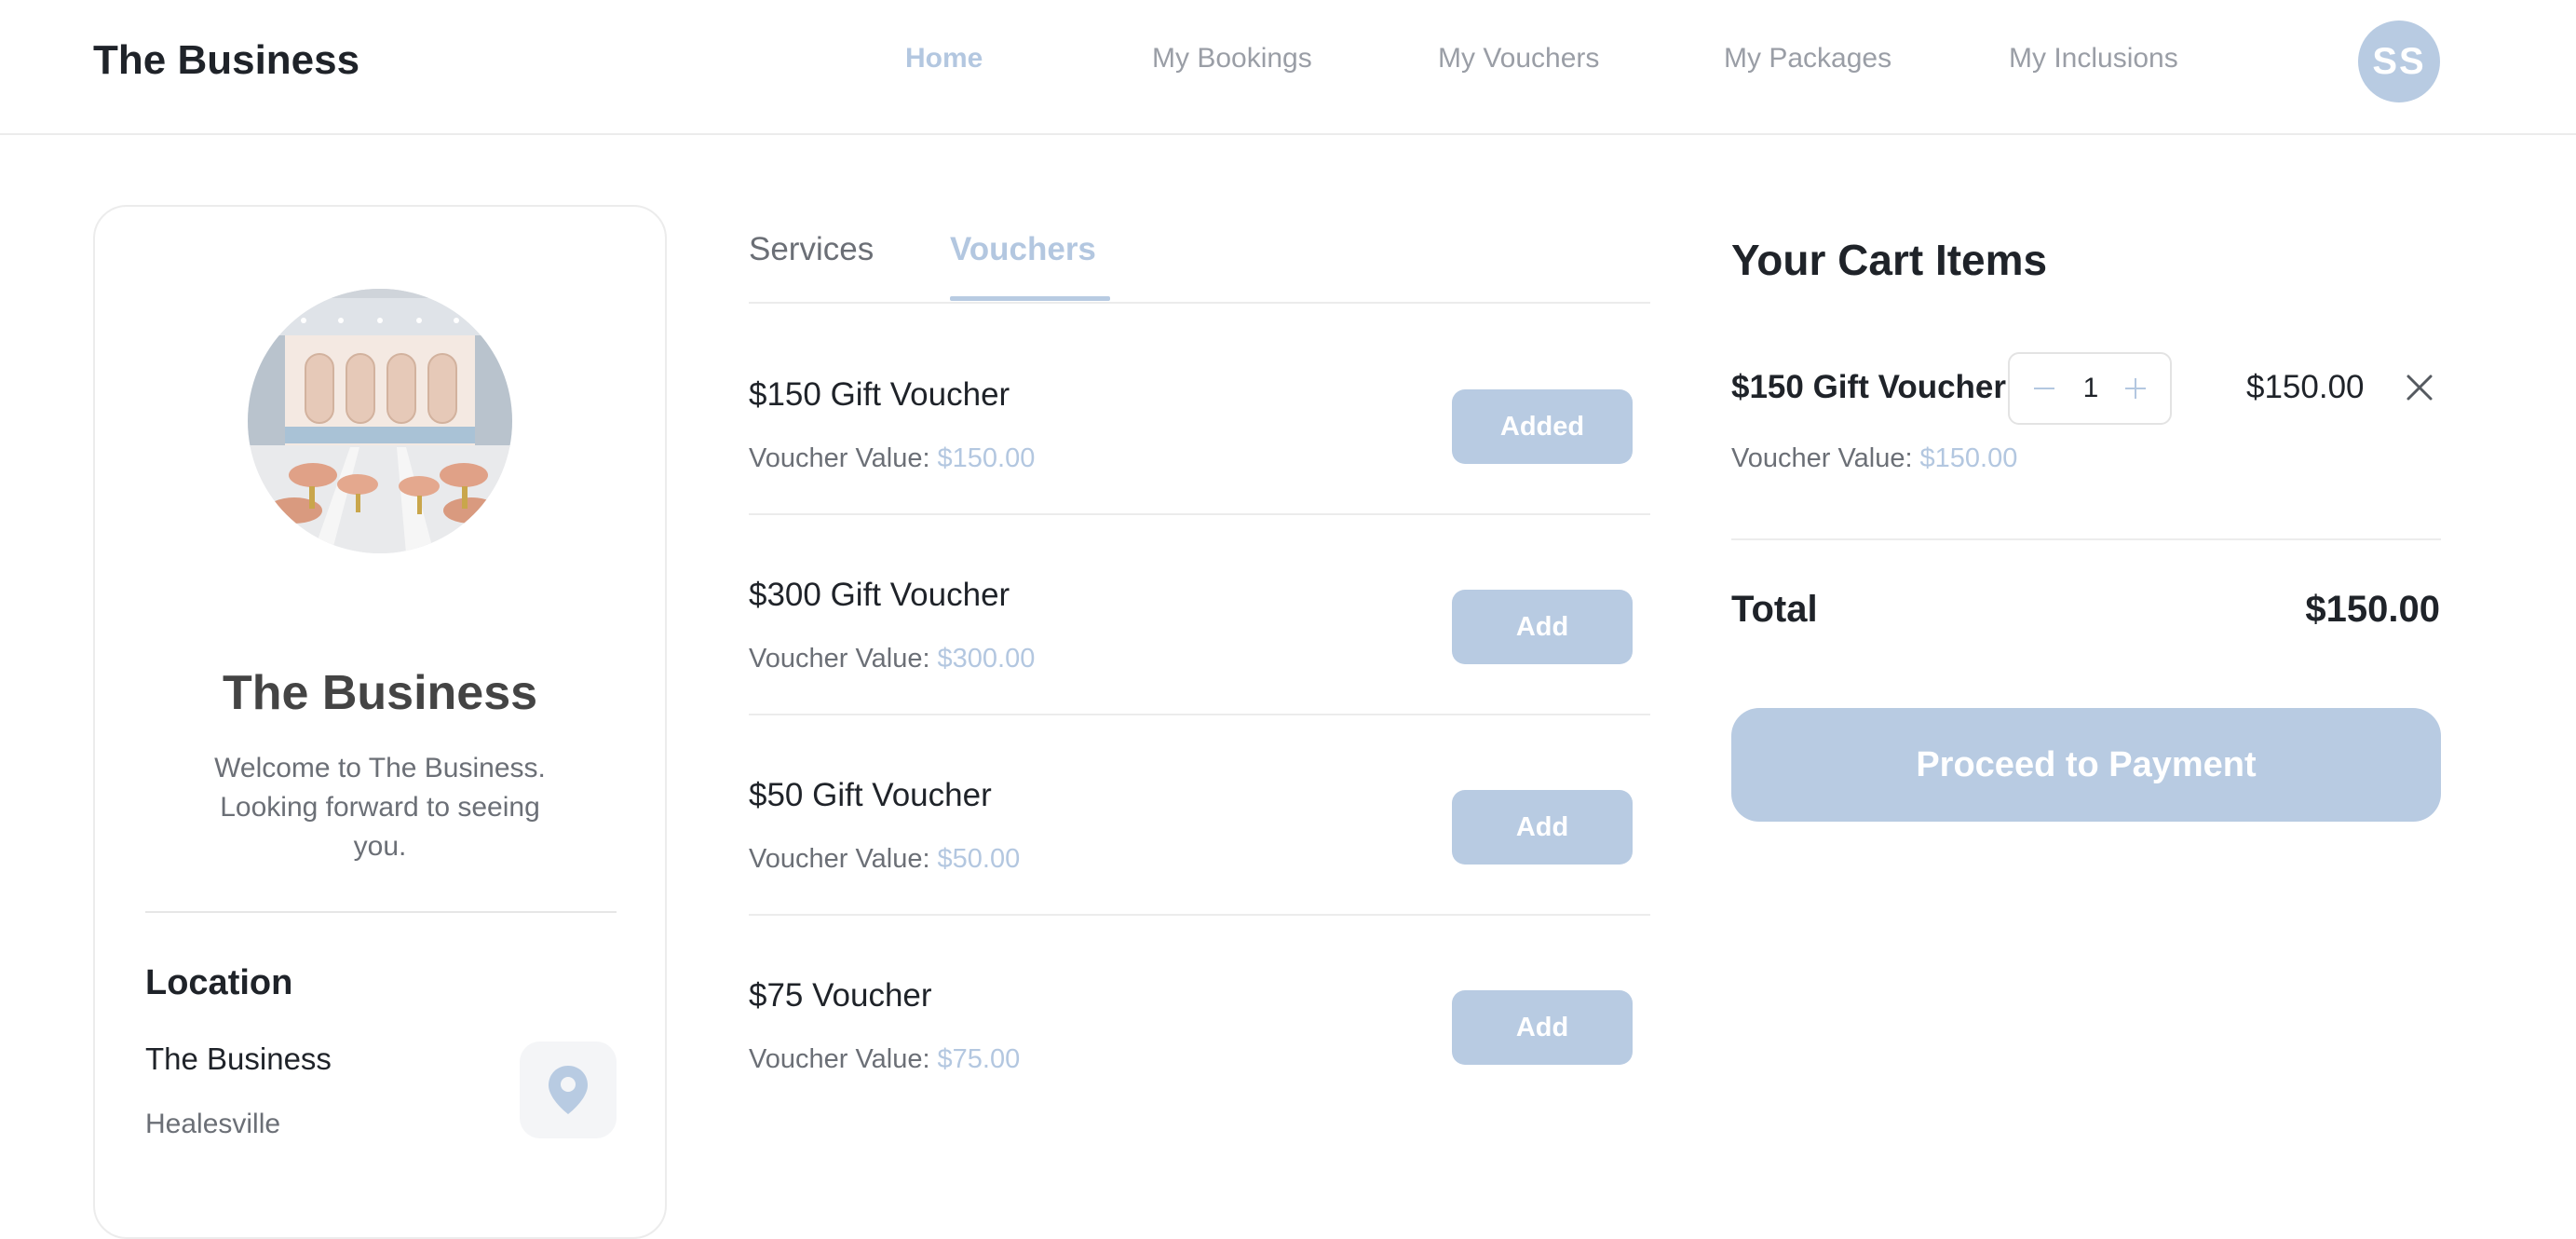  I want to click on location-city: Healesville, so click(213, 1124).